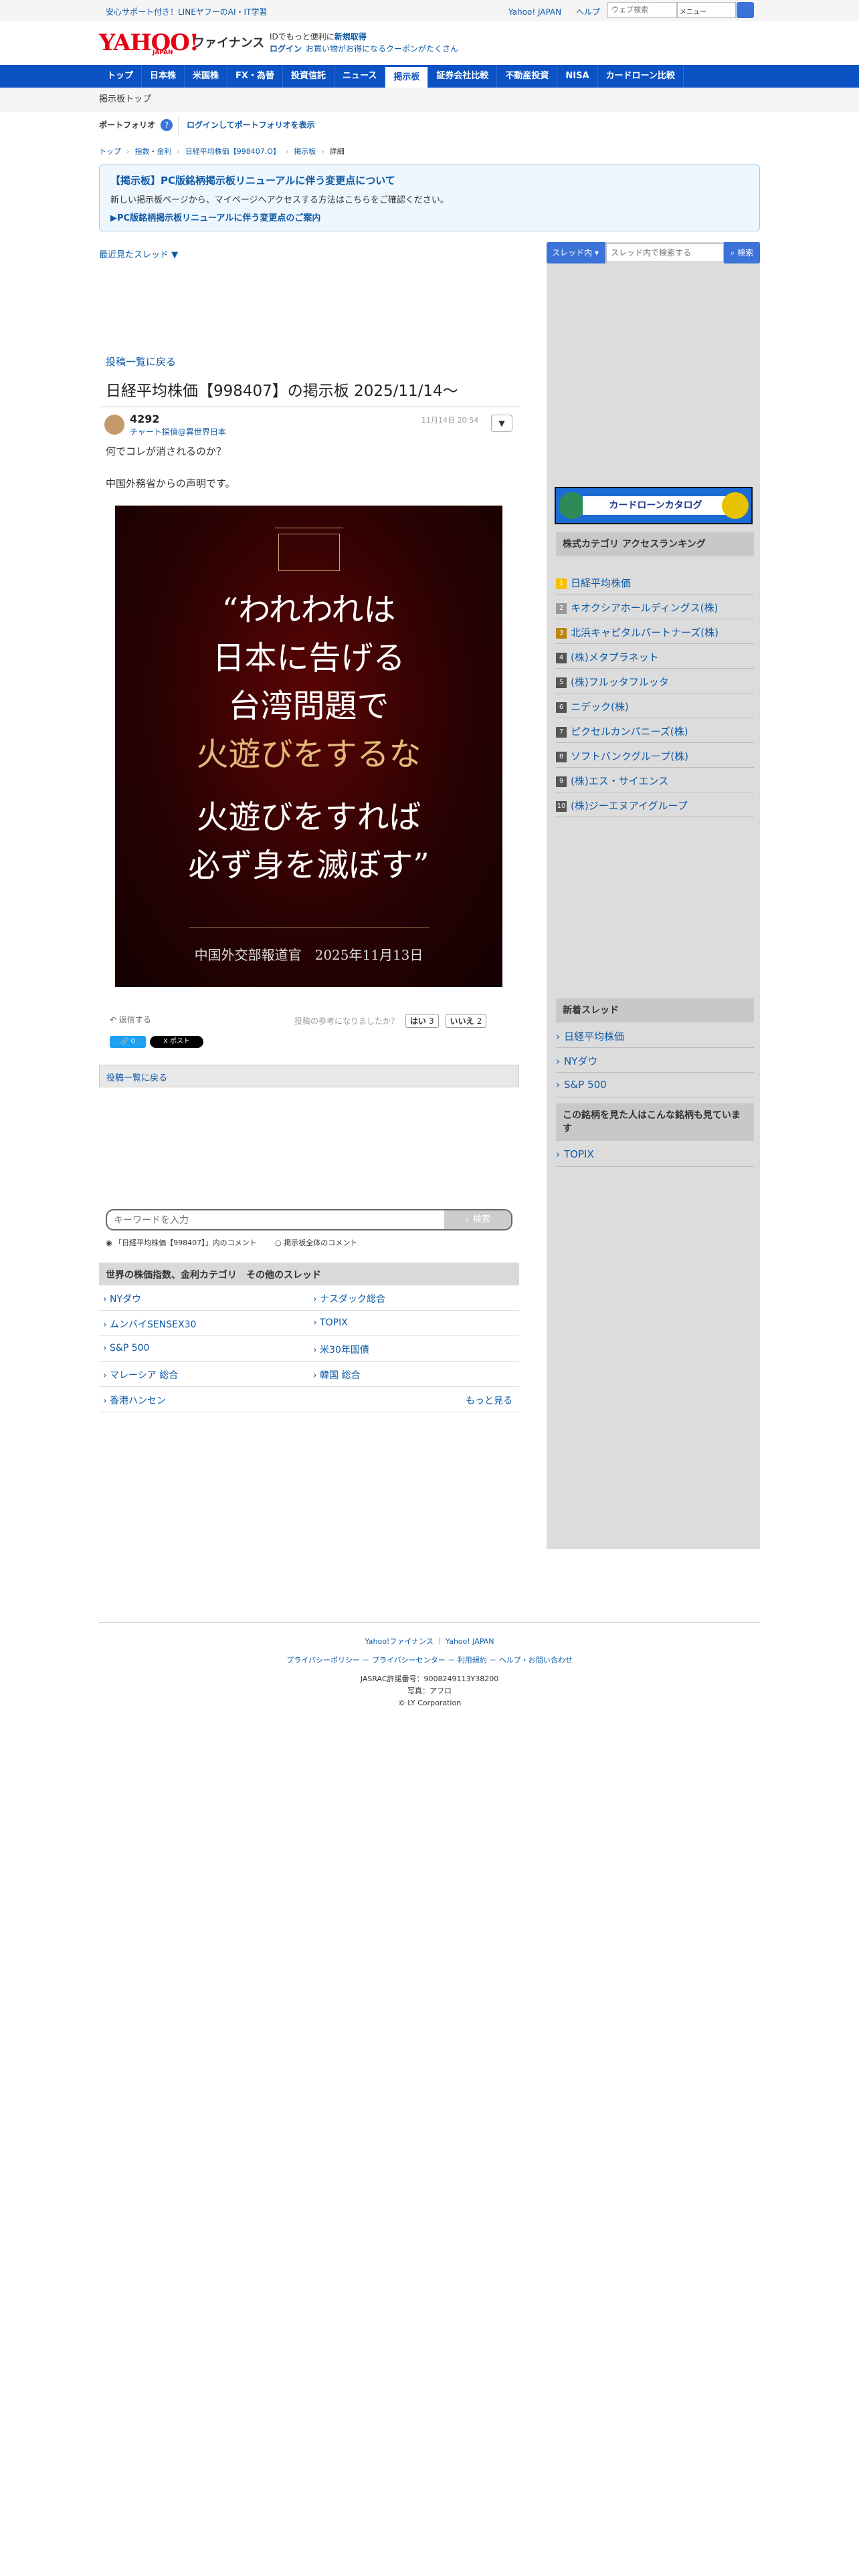  I want to click on breadcrumb-item: 指数・金利, so click(152, 151).